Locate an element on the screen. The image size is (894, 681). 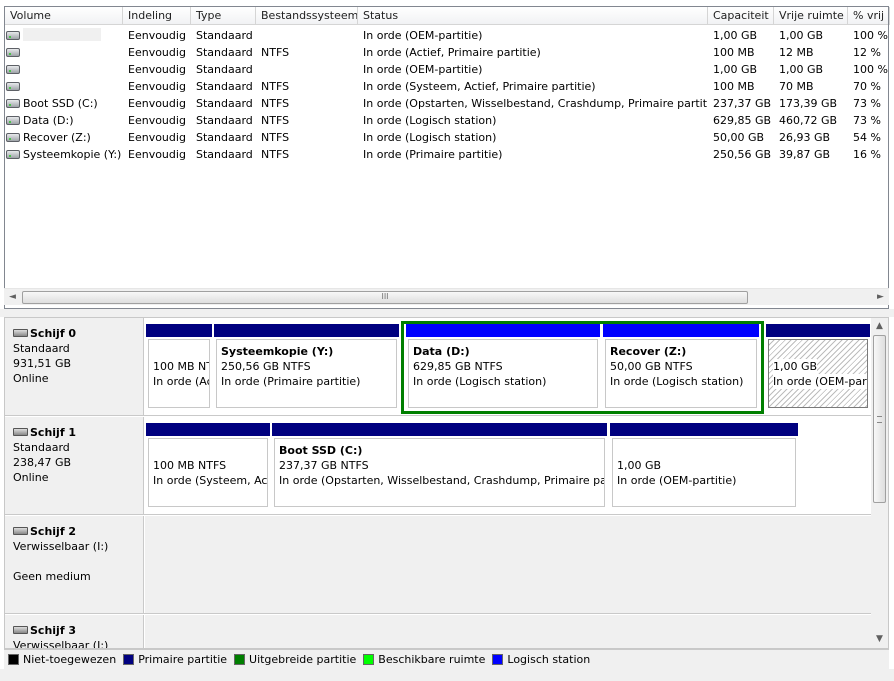
horizontal-scrollbar: ◄ III ► is located at coordinates (446, 296).